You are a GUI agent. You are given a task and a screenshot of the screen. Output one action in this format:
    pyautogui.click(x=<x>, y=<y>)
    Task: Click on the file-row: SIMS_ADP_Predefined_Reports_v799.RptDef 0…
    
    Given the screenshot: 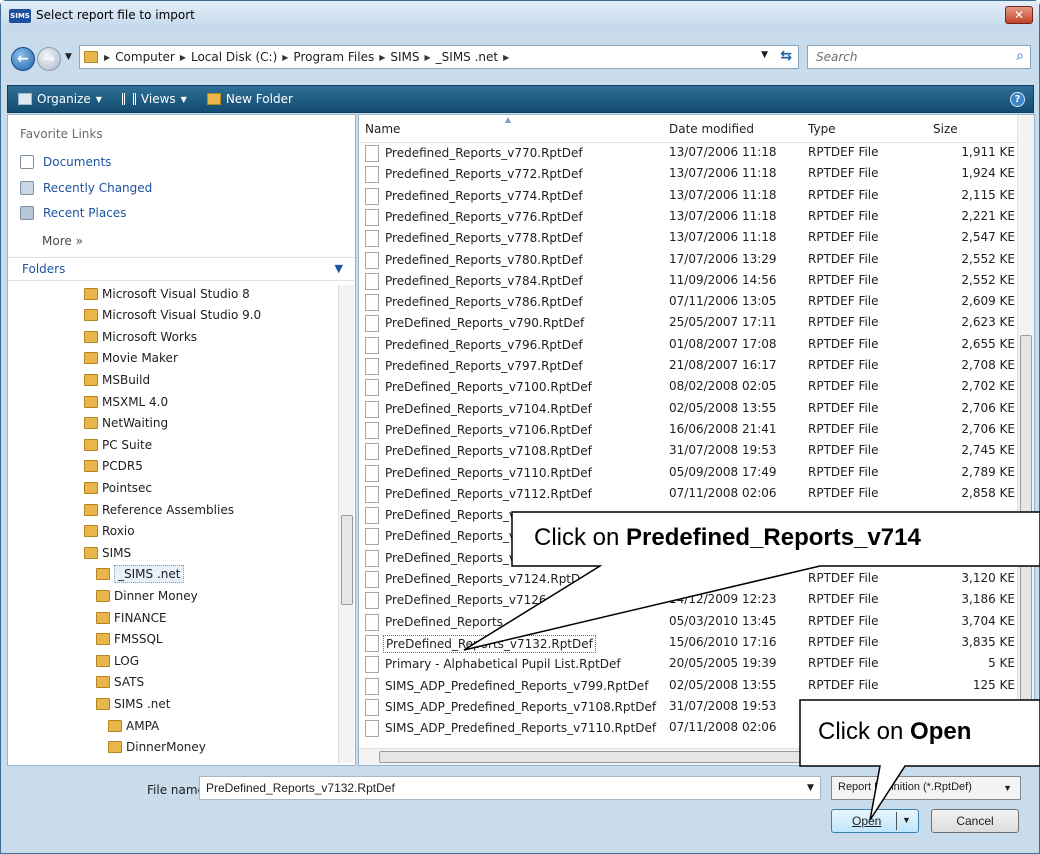 What is the action you would take?
    pyautogui.click(x=689, y=687)
    